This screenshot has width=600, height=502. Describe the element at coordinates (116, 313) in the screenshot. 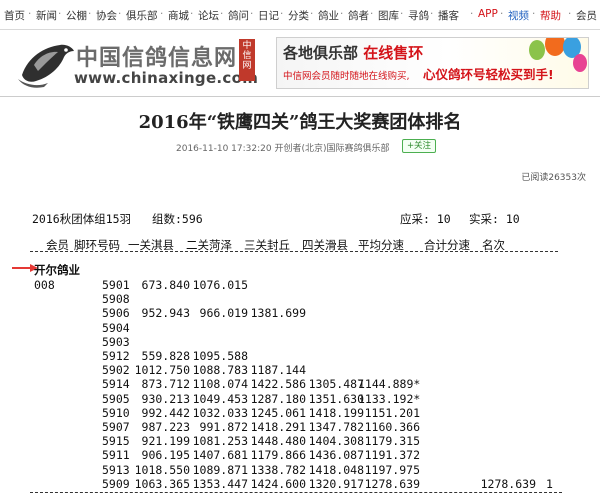

I see `cell-ring: 5906` at that location.